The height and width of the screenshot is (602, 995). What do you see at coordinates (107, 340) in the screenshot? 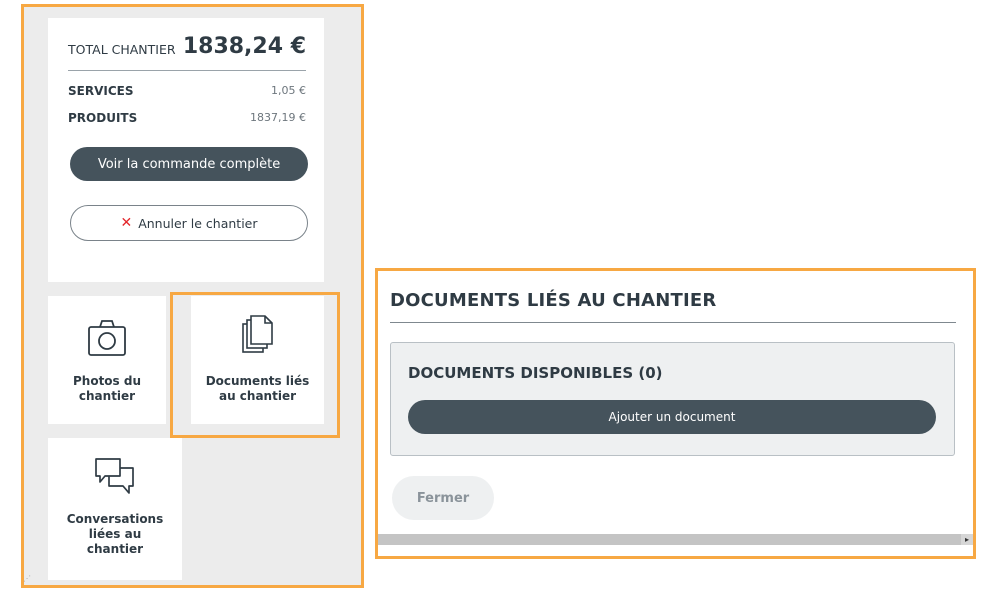
I see `camera-icon` at bounding box center [107, 340].